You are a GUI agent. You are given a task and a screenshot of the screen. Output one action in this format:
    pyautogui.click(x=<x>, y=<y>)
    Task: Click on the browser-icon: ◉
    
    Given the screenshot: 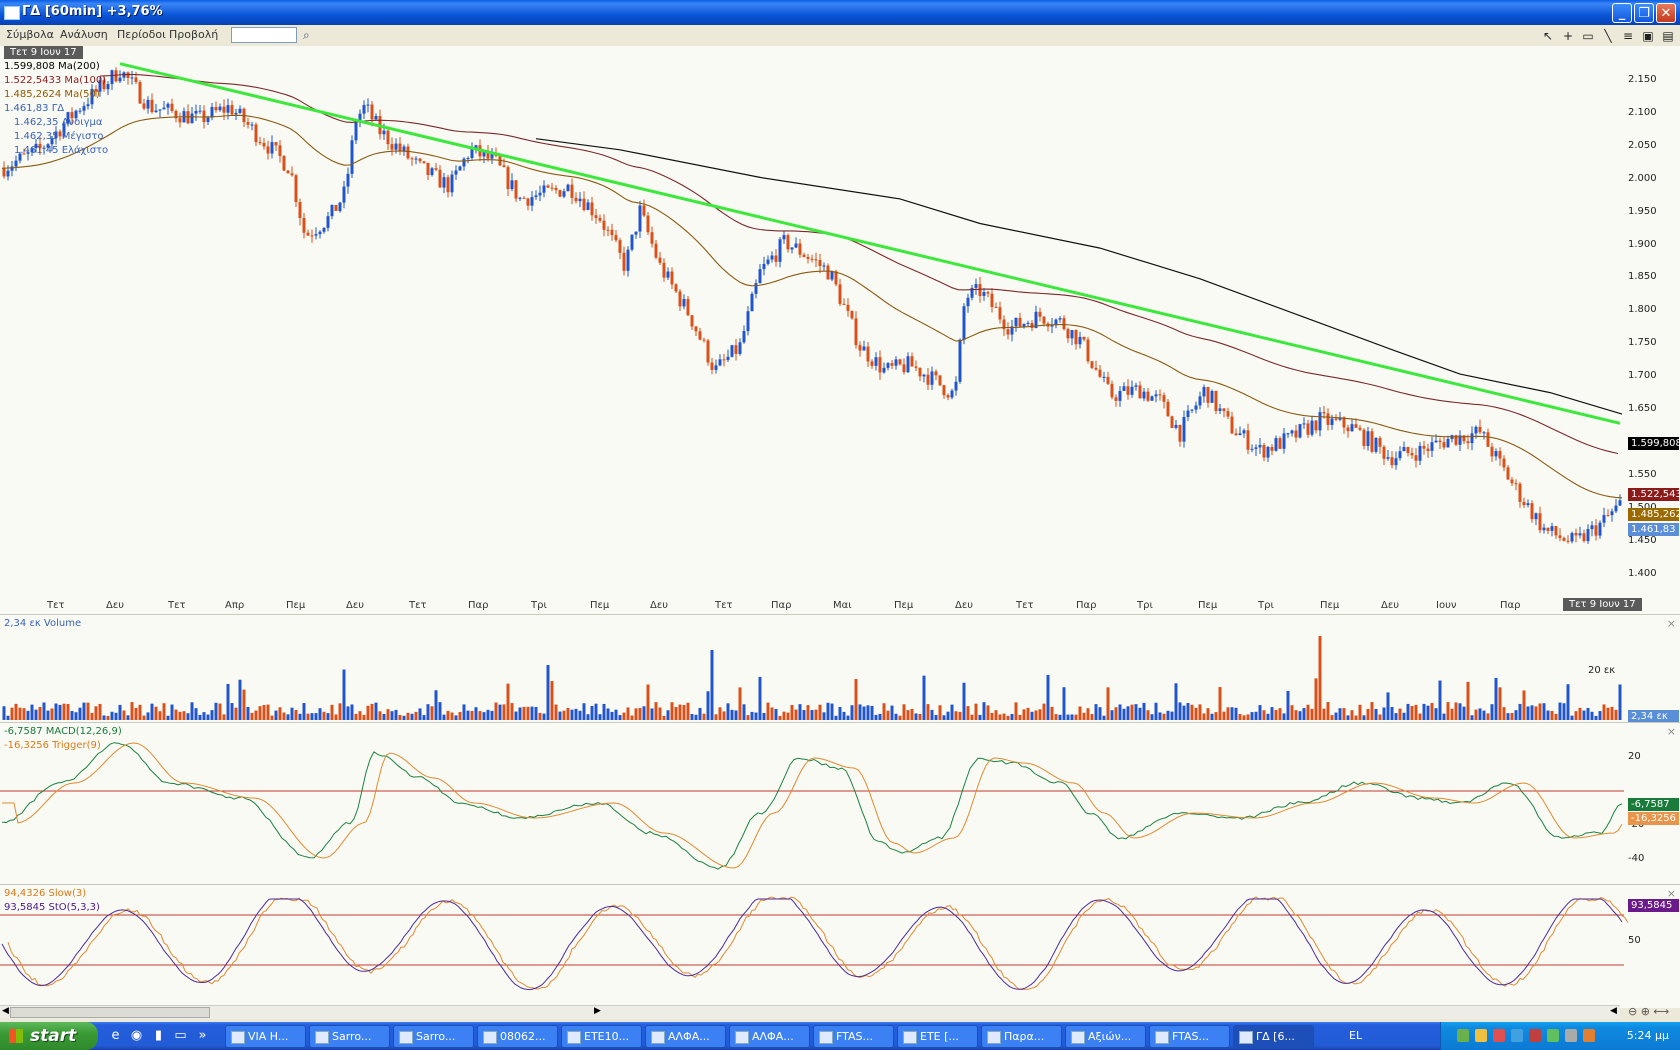 What is the action you would take?
    pyautogui.click(x=136, y=1035)
    